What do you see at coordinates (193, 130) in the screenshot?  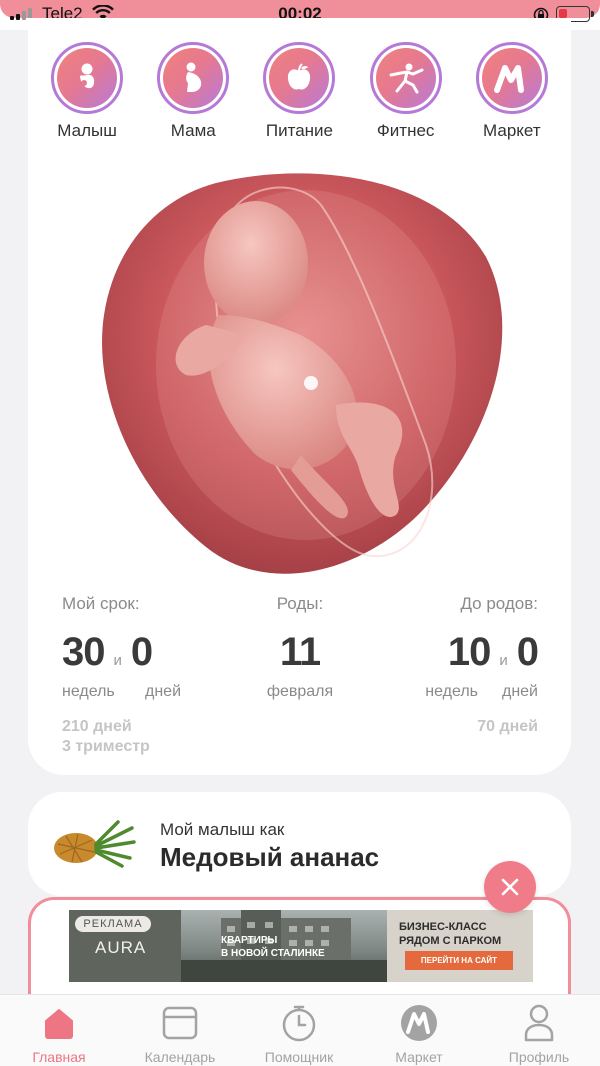 I see `category-label: Мама` at bounding box center [193, 130].